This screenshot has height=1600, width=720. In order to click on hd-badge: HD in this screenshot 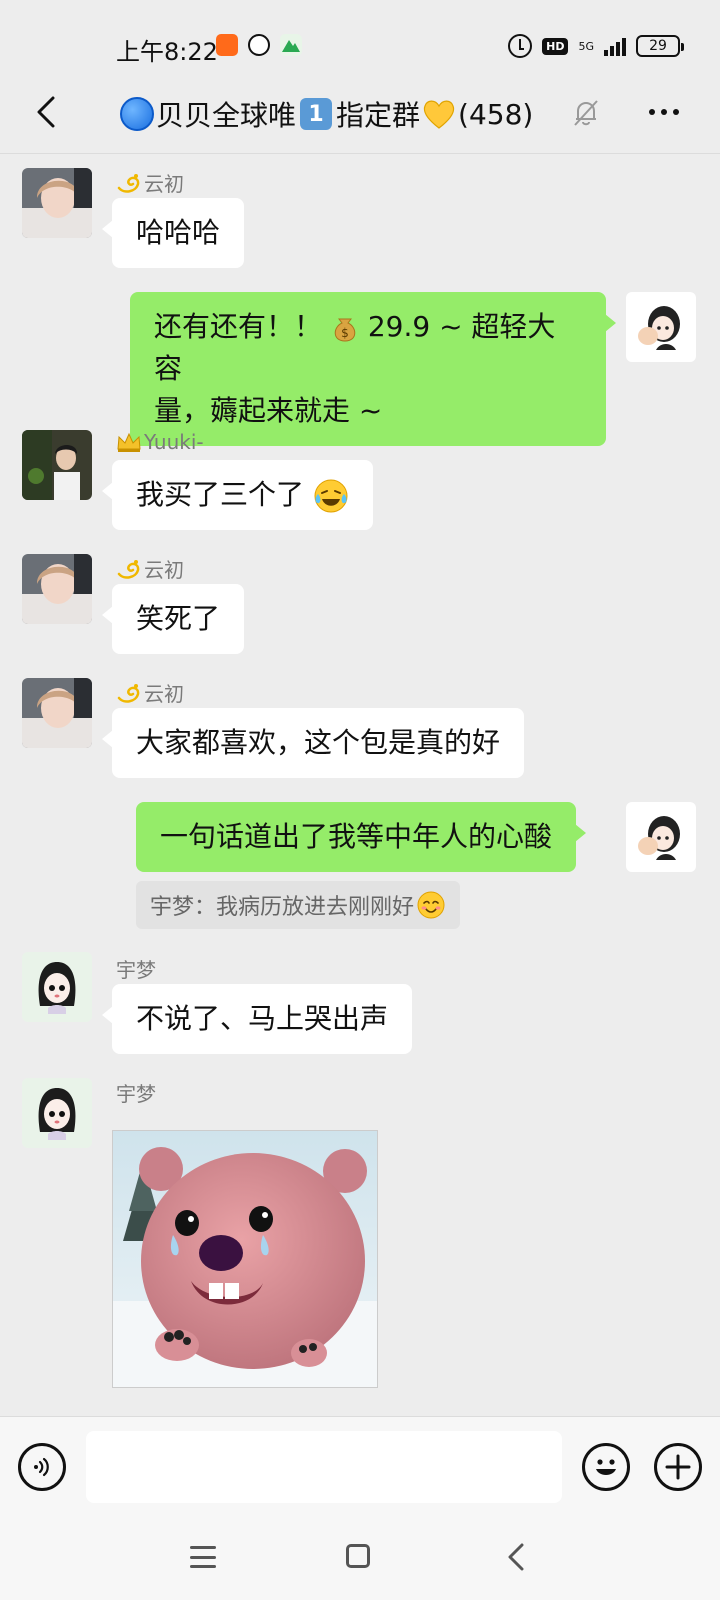, I will do `click(555, 46)`.